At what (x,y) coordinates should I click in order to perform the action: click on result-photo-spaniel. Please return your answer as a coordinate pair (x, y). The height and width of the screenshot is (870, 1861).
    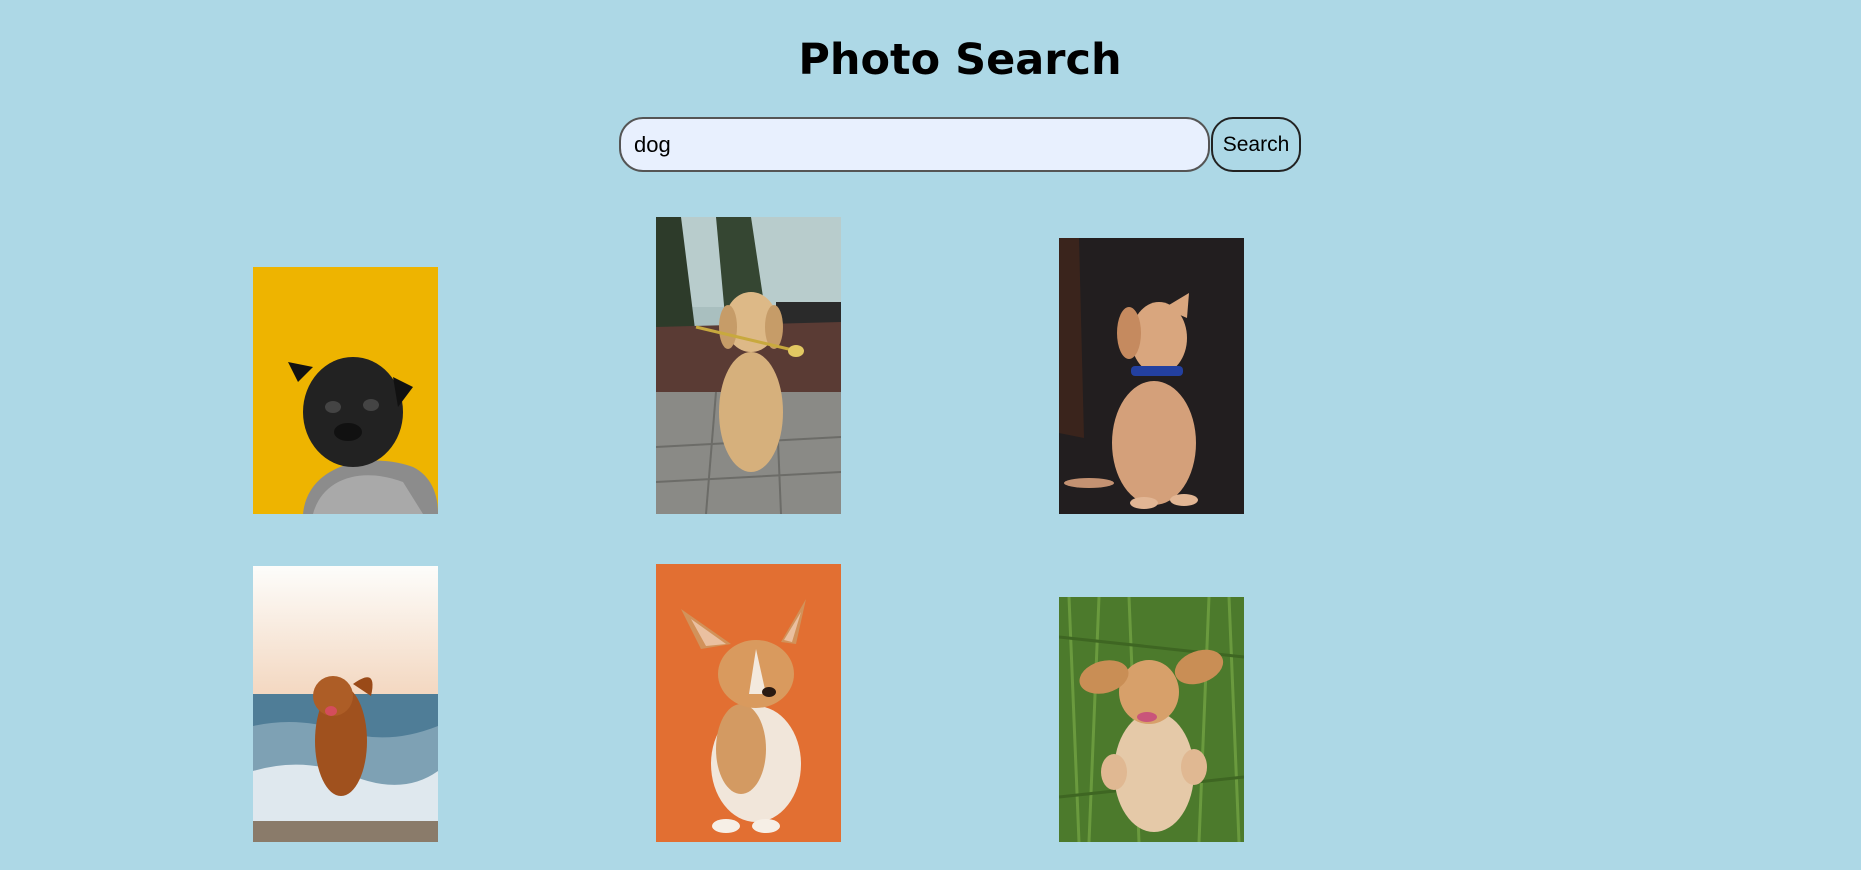
    Looking at the image, I should click on (1151, 719).